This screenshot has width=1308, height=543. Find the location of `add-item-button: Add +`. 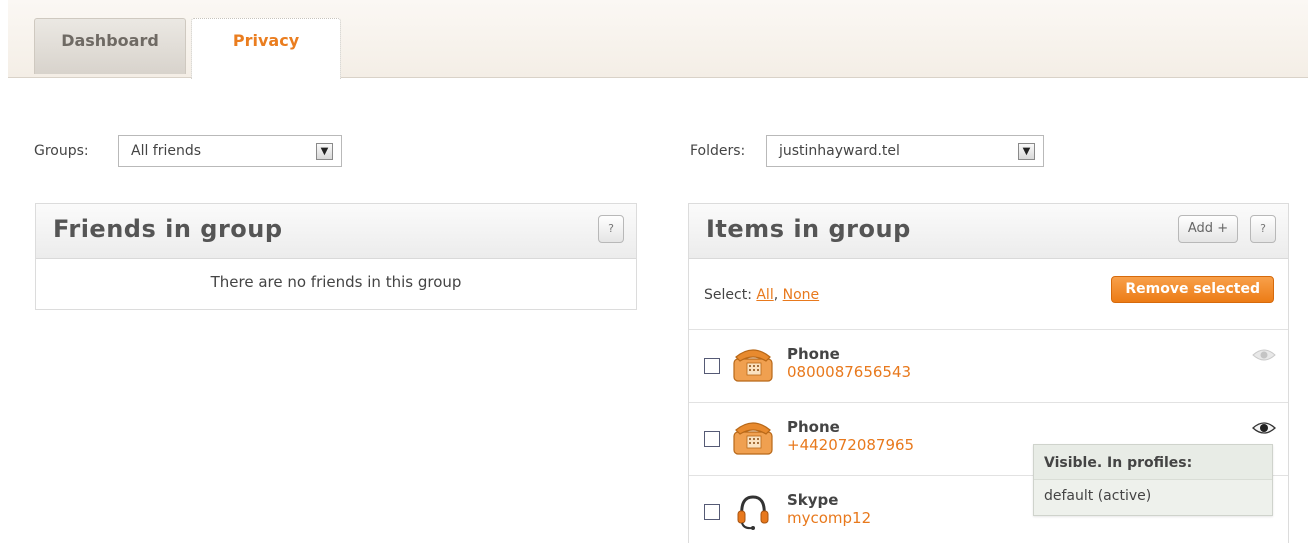

add-item-button: Add + is located at coordinates (1208, 229).